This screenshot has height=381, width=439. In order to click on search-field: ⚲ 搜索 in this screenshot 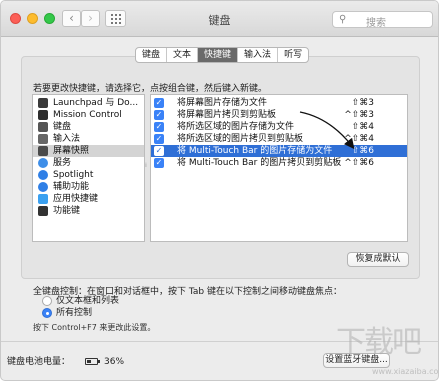, I will do `click(382, 20)`.